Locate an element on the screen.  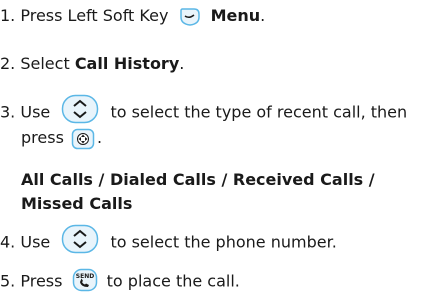
svg-text: SEND is located at coordinates (84, 276).